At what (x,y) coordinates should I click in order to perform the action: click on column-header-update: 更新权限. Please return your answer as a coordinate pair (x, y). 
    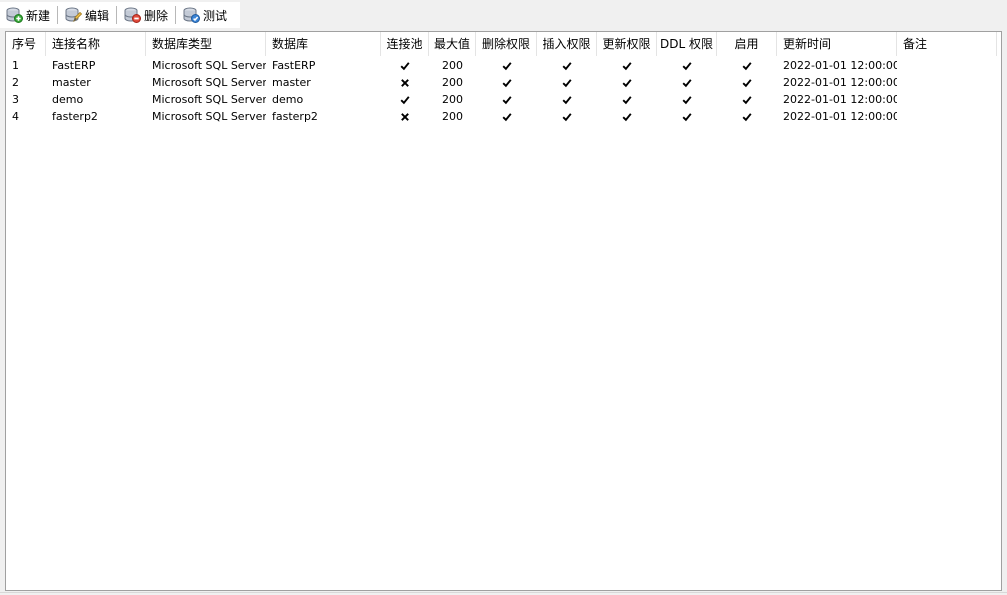
    Looking at the image, I should click on (627, 44).